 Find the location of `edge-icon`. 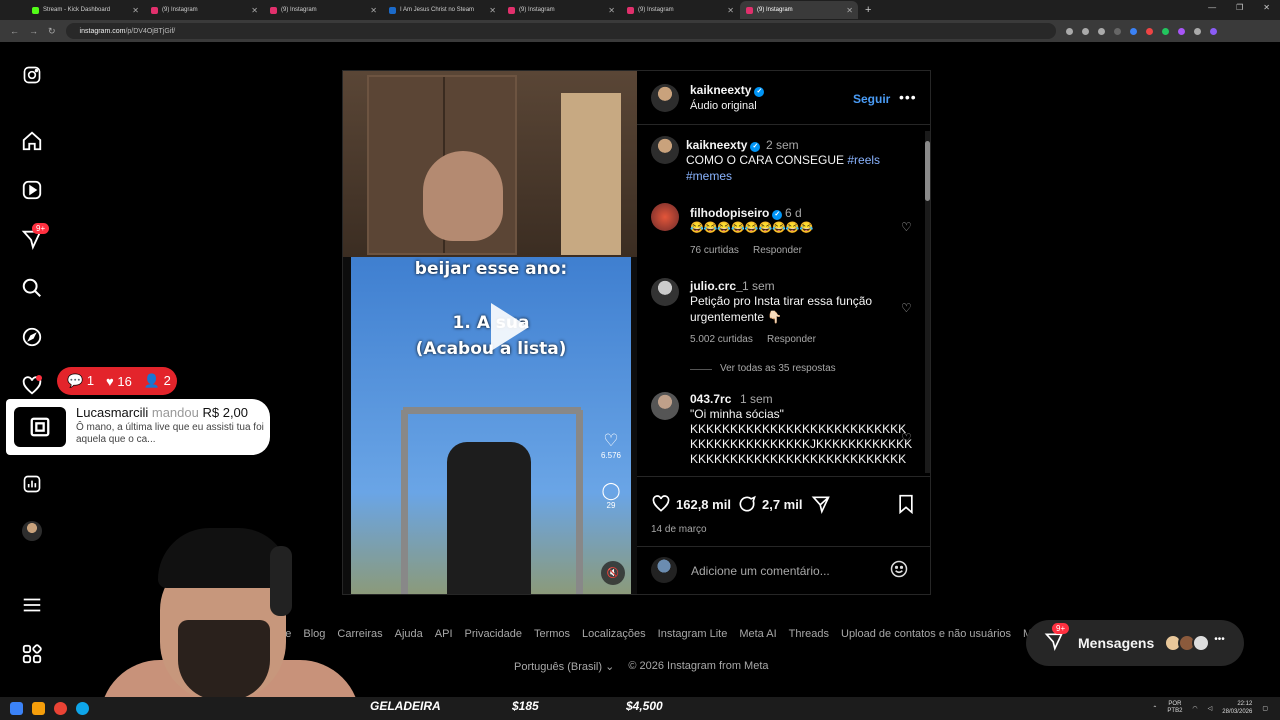

edge-icon is located at coordinates (82, 708).